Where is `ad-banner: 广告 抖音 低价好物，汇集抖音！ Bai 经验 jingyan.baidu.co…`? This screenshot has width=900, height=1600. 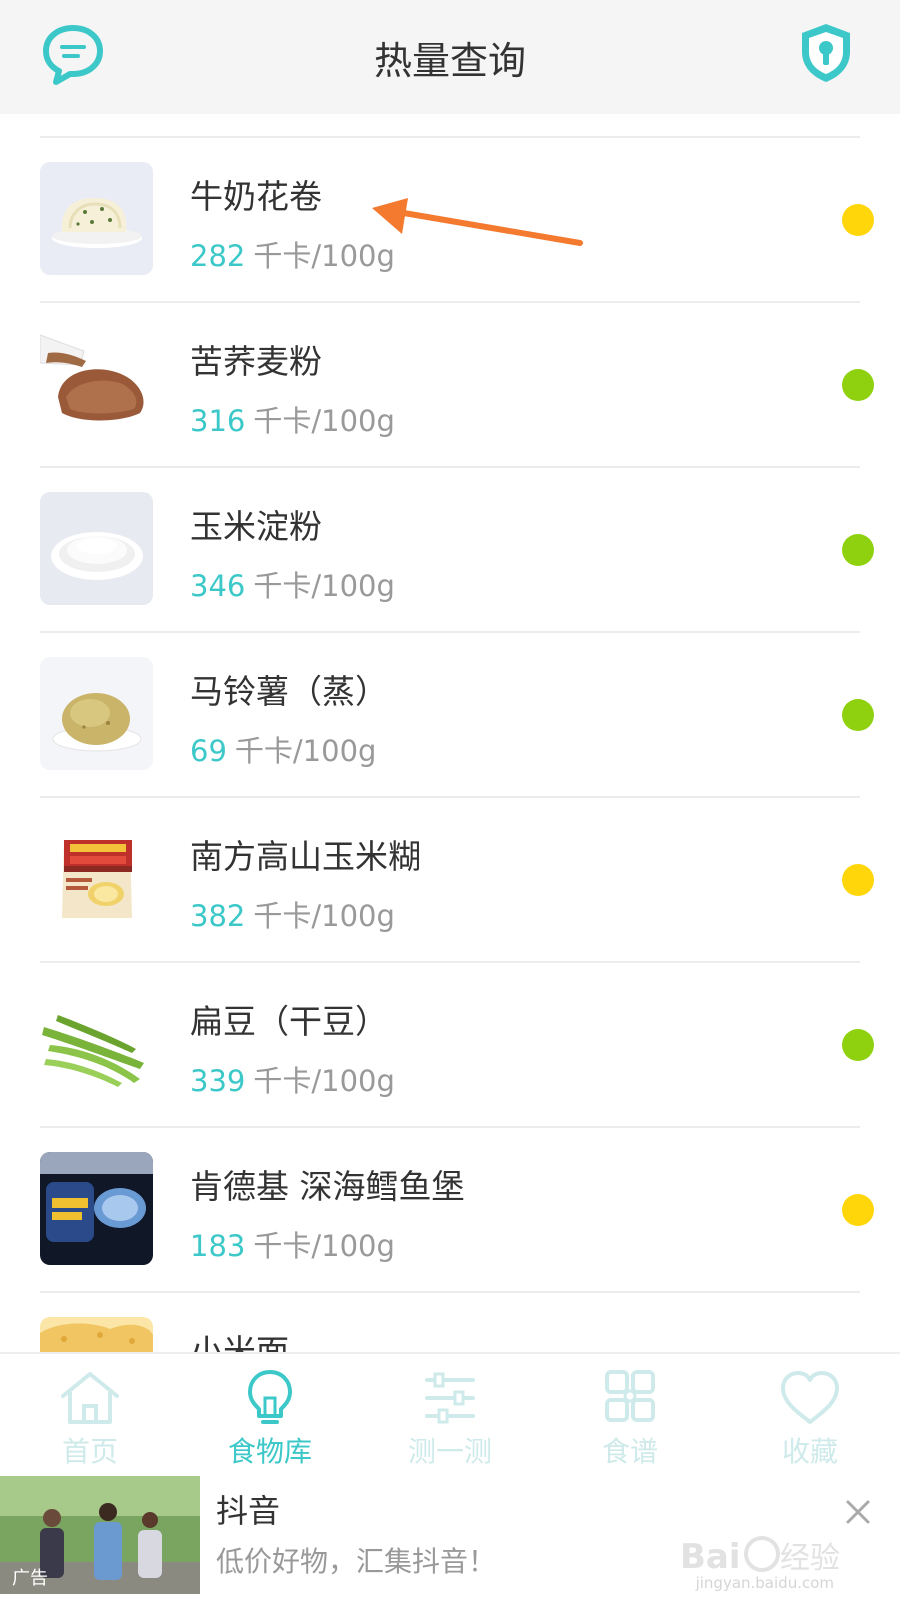
ad-banner: 广告 抖音 低价好物，汇集抖音！ Bai 经验 jingyan.baidu.co… is located at coordinates (450, 1538).